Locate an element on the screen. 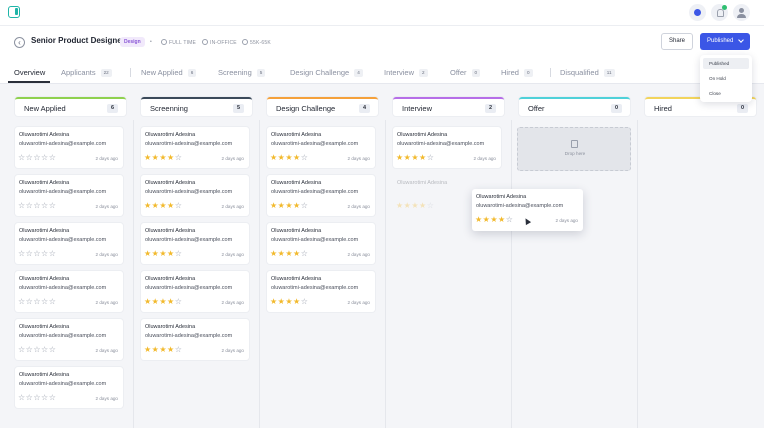 Image resolution: width=764 pixels, height=428 pixels. tab-design-challenge: Design Challenge 4 is located at coordinates (326, 72).